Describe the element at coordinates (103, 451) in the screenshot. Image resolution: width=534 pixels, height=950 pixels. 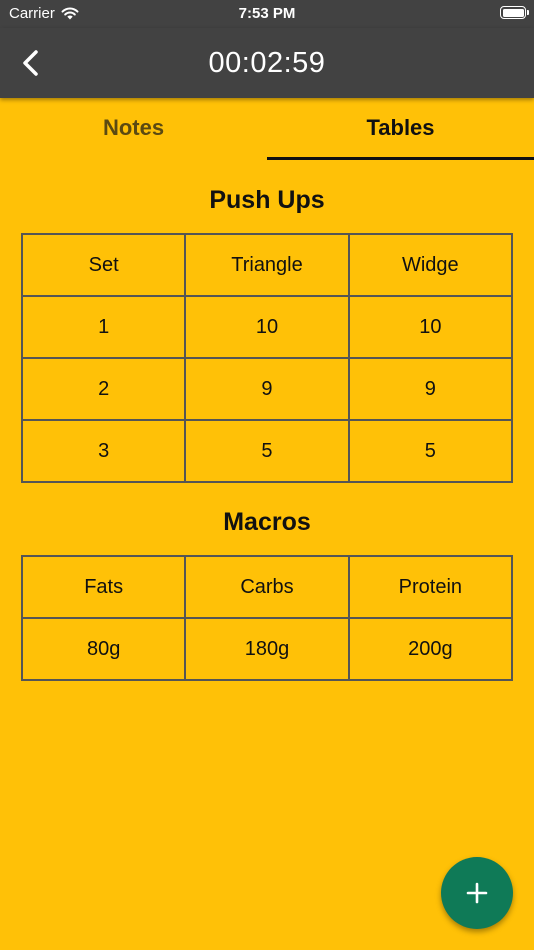
I see `table-cell: 3` at that location.